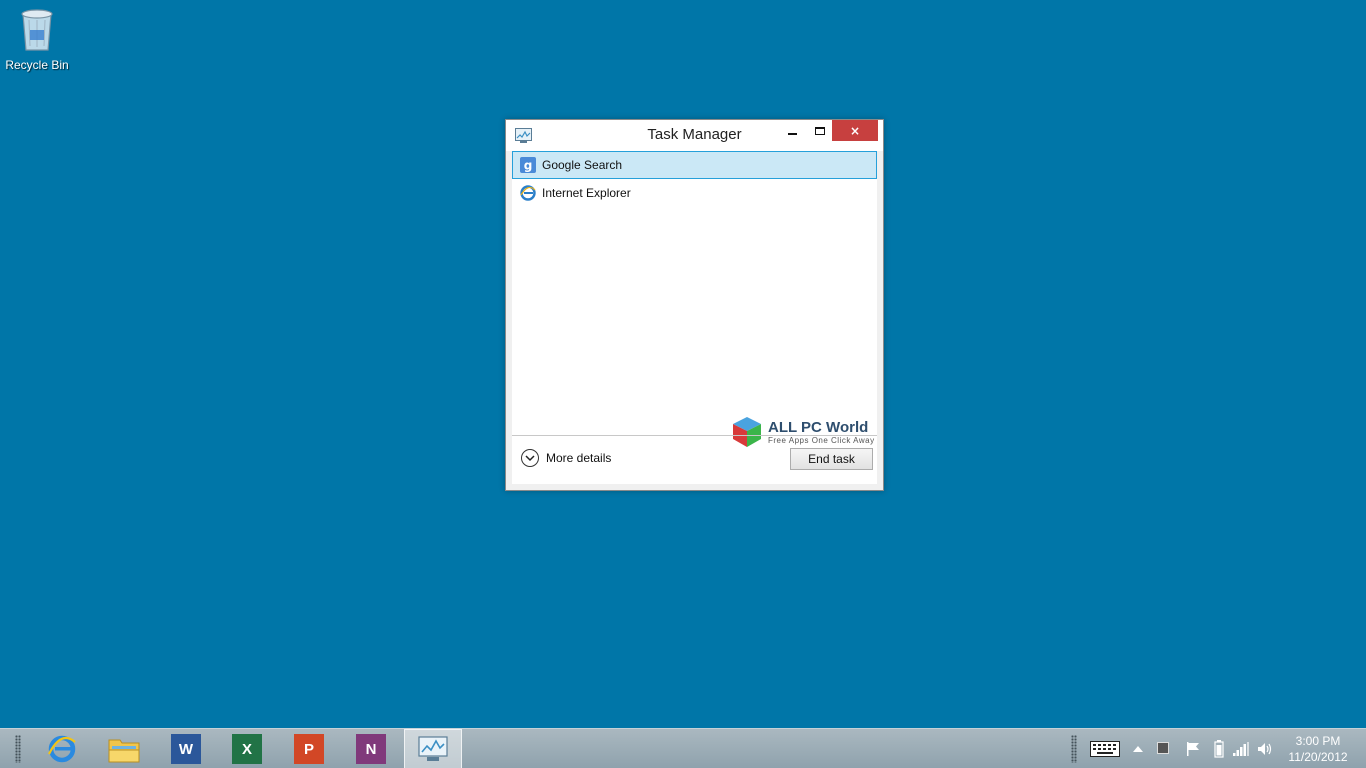 The width and height of the screenshot is (1366, 768). Describe the element at coordinates (1163, 748) in the screenshot. I see `tray-app-icon` at that location.